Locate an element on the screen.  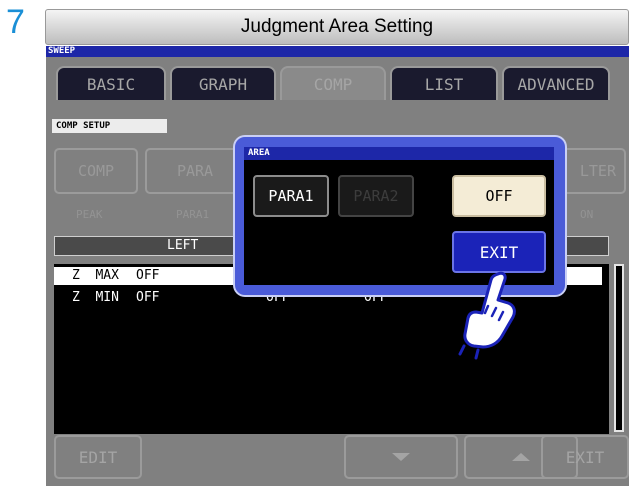
tab-advanced: ADVANCED is located at coordinates (556, 83).